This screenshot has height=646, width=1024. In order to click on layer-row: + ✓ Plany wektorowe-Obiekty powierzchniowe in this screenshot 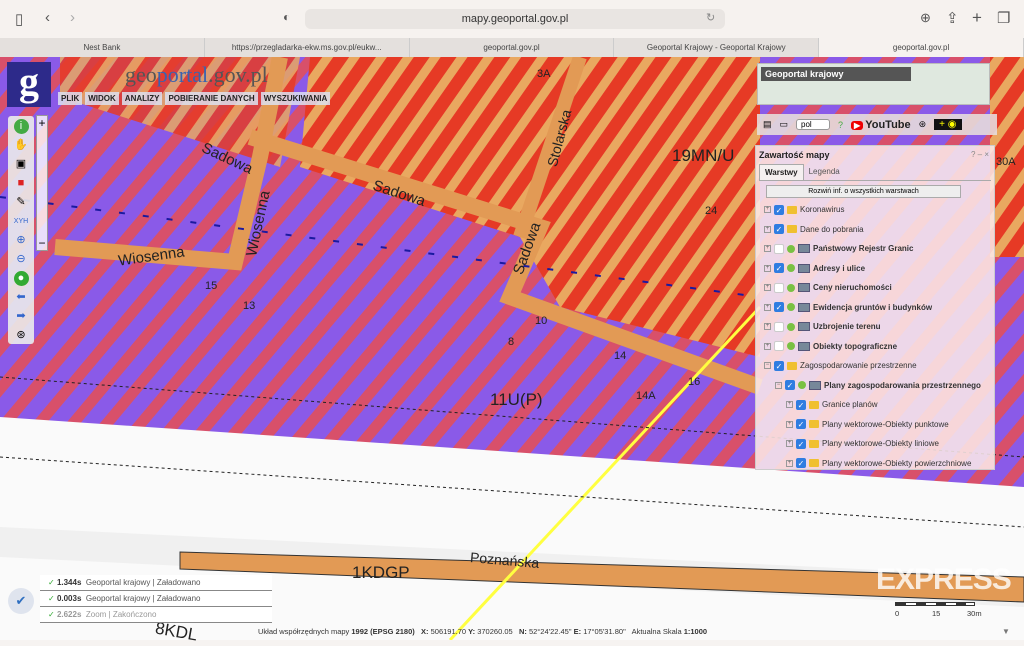, I will do `click(875, 464)`.